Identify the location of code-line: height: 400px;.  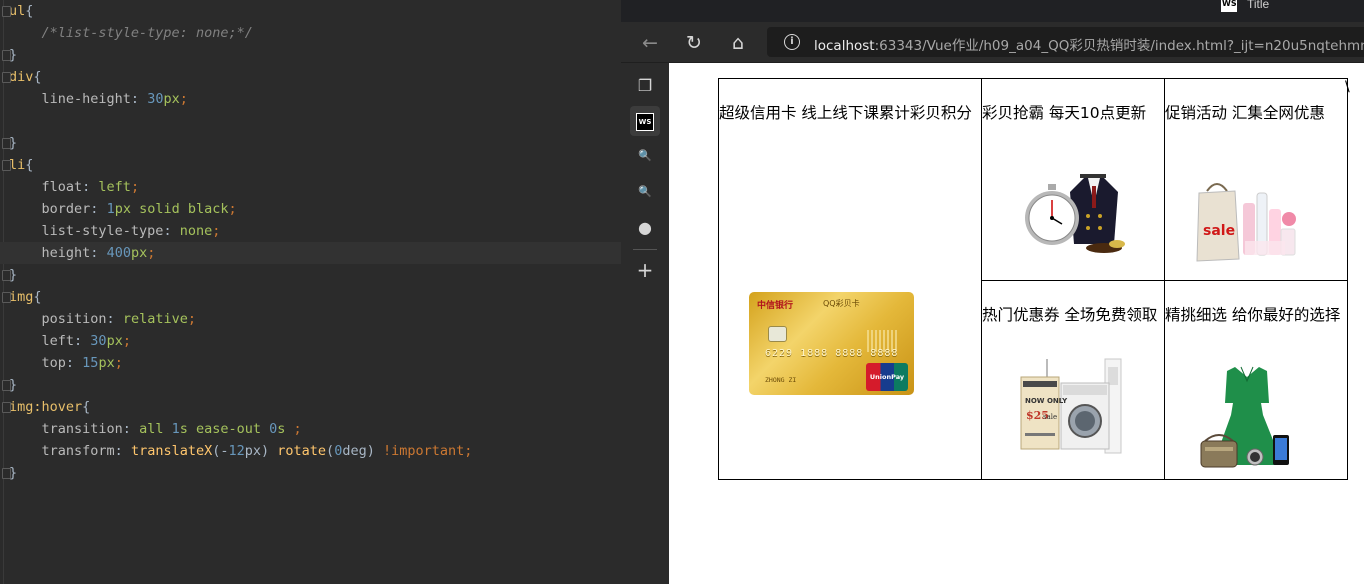
(310, 253).